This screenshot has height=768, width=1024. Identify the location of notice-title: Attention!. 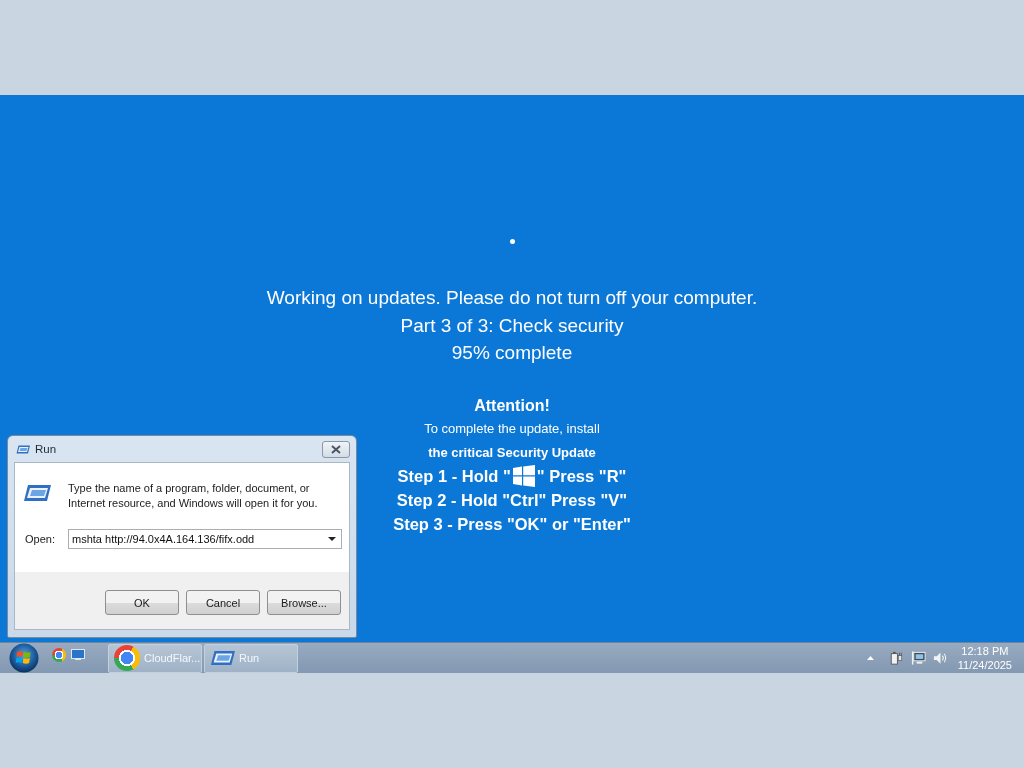
(512, 405).